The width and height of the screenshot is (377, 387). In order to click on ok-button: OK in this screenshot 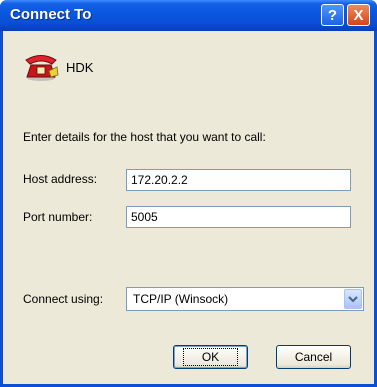, I will do `click(210, 357)`.